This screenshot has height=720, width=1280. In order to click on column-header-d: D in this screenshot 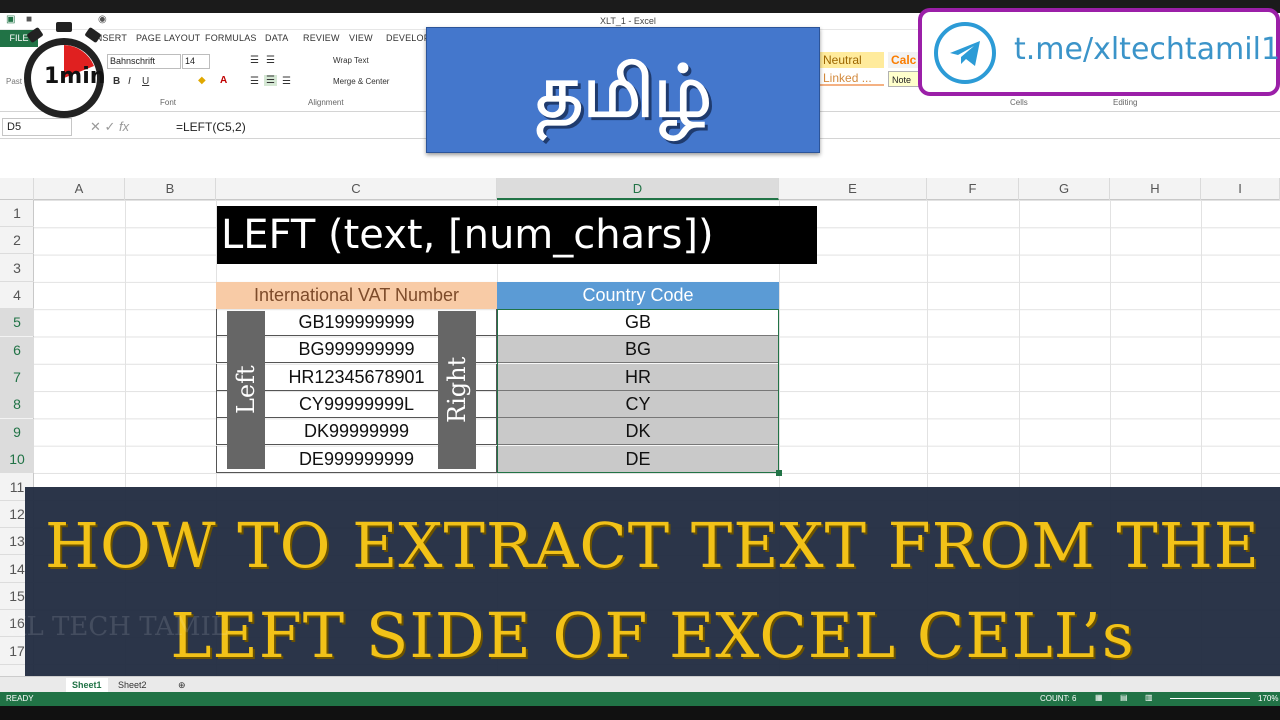, I will do `click(638, 189)`.